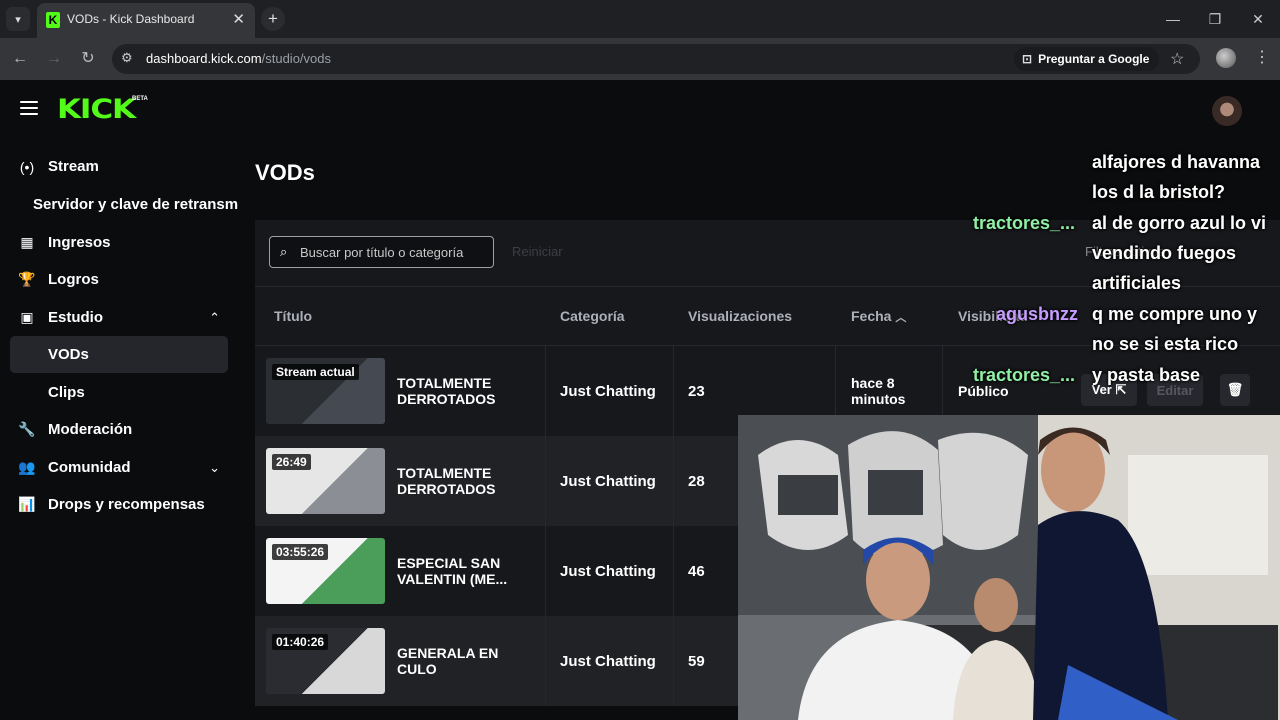 The image size is (1280, 720). I want to click on ask-google-button: ⊡ Preguntar a Google, so click(1087, 59).